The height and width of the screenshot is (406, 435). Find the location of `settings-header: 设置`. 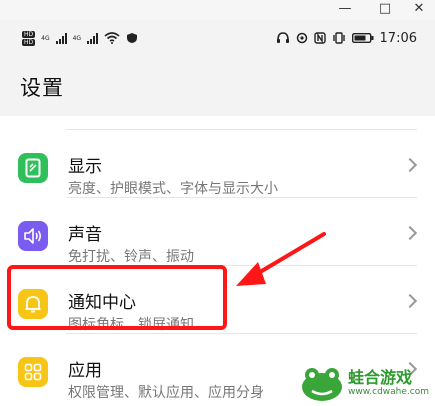

settings-header: 设置 is located at coordinates (217, 86).